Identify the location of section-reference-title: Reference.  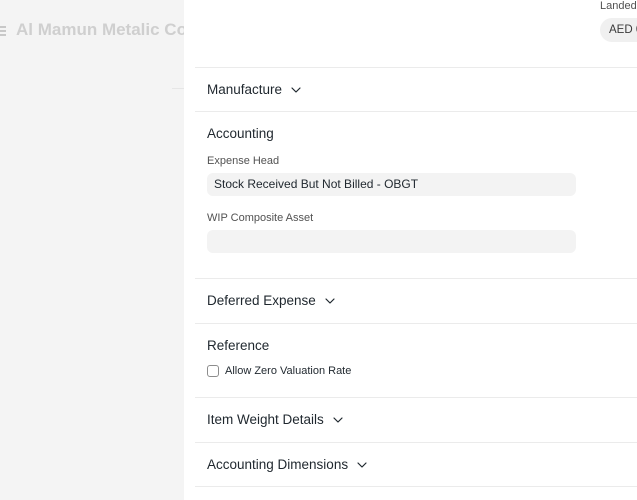
(238, 345).